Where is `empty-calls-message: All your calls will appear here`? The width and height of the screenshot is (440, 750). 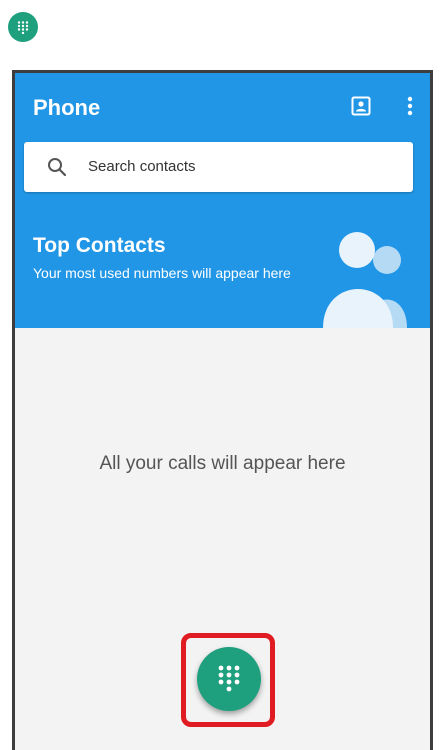 empty-calls-message: All your calls will appear here is located at coordinates (222, 463).